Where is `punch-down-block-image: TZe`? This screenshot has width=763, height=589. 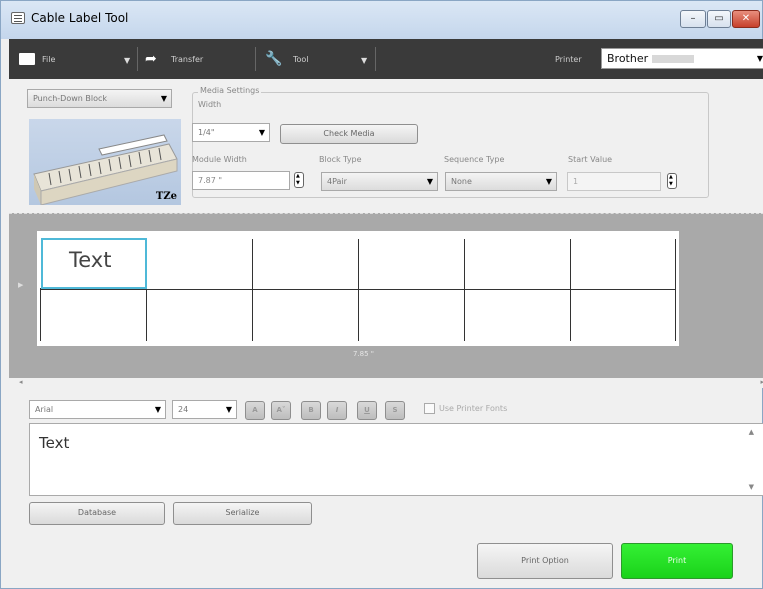
punch-down-block-image: TZe is located at coordinates (105, 162).